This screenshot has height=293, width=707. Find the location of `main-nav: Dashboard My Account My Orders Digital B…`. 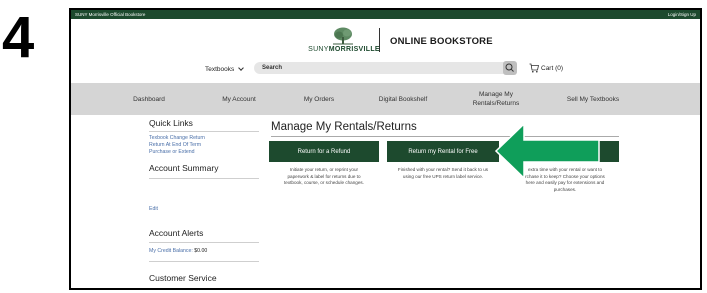

main-nav: Dashboard My Account My Orders Digital B… is located at coordinates (385, 99).